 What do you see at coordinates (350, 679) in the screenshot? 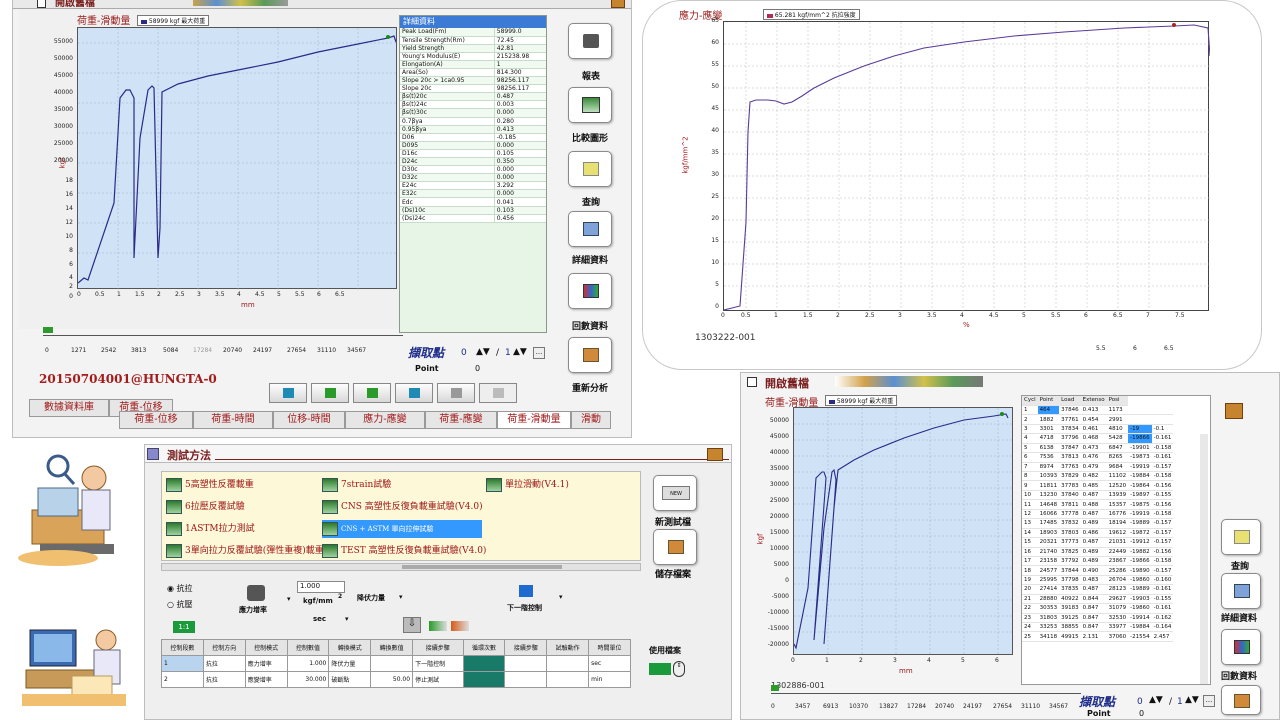
I see `grid-cell: 破斷點` at bounding box center [350, 679].